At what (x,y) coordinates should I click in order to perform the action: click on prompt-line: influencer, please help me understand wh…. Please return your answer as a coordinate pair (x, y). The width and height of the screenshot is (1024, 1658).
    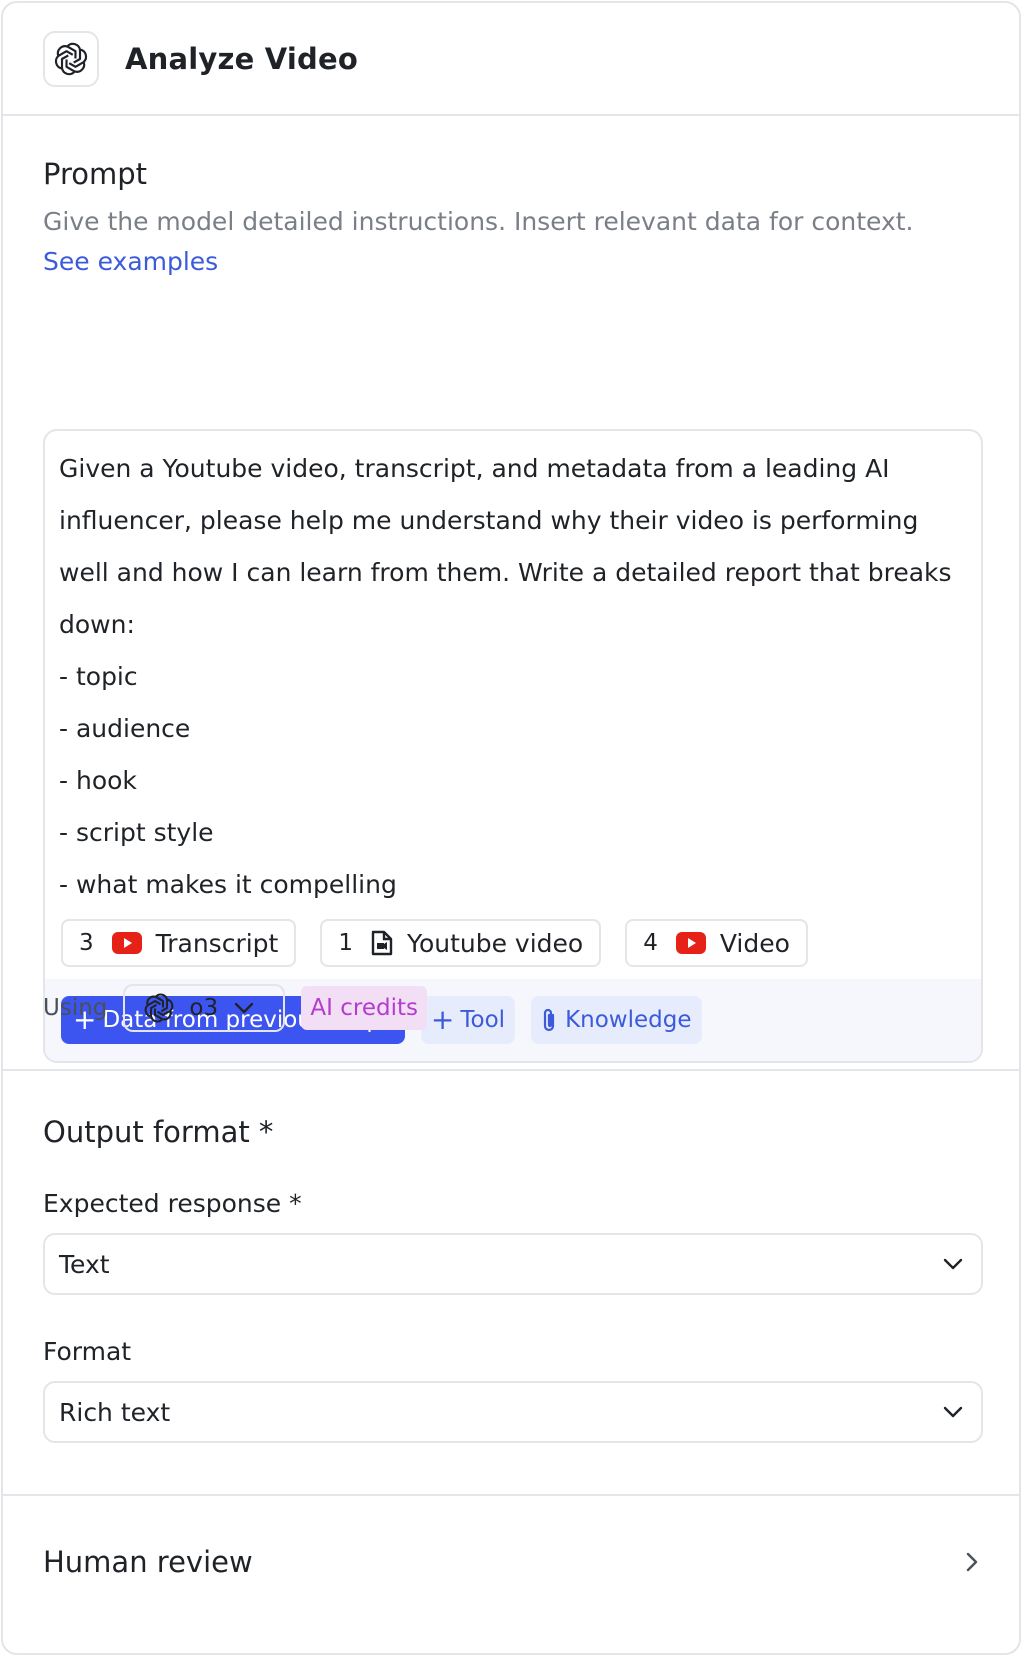
    Looking at the image, I should click on (489, 520).